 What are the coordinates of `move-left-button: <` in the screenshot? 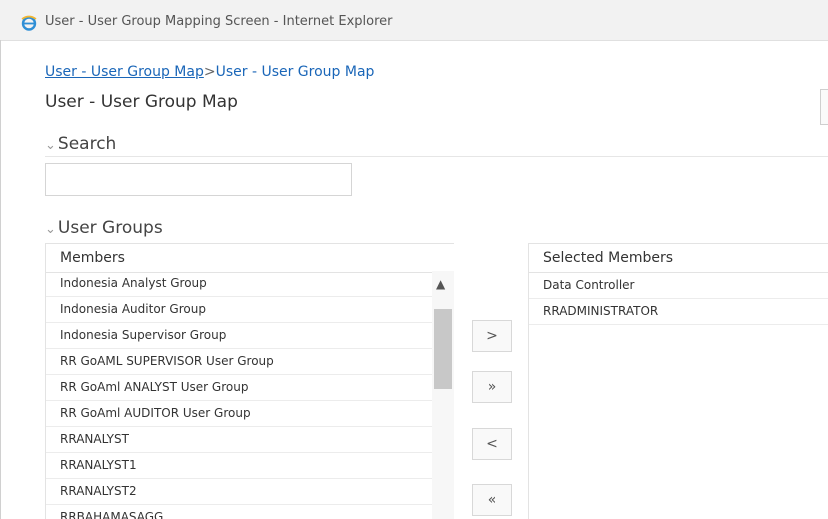 It's located at (492, 444).